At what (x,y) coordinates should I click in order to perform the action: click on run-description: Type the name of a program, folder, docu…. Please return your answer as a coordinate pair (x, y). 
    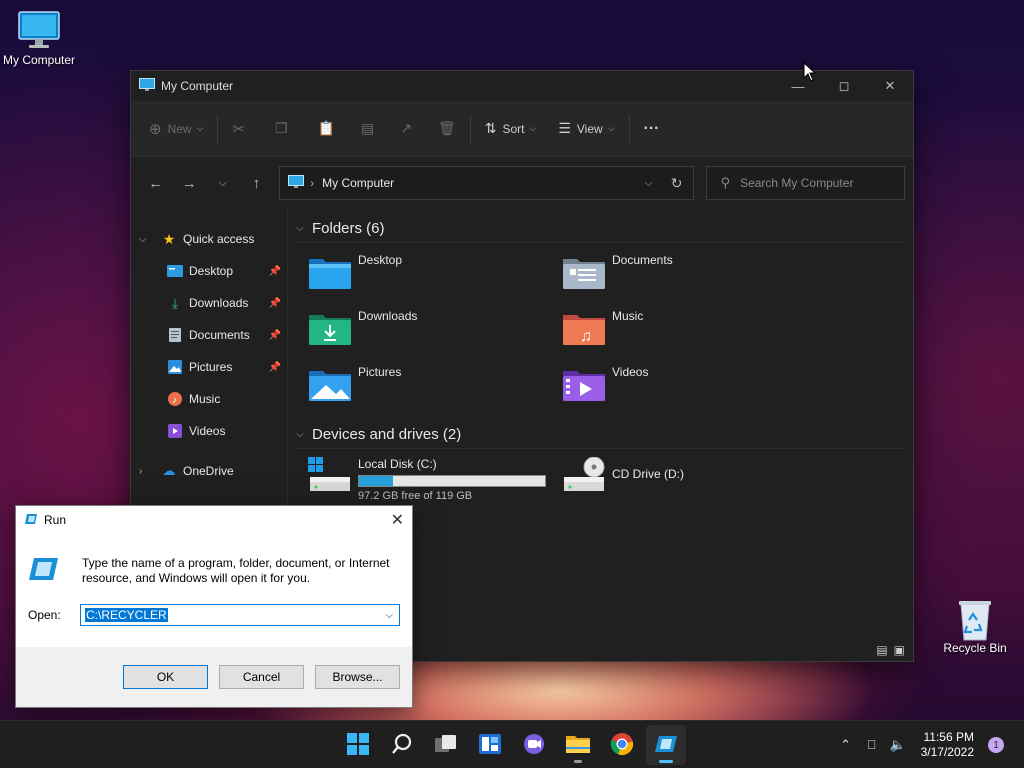
    Looking at the image, I should click on (236, 570).